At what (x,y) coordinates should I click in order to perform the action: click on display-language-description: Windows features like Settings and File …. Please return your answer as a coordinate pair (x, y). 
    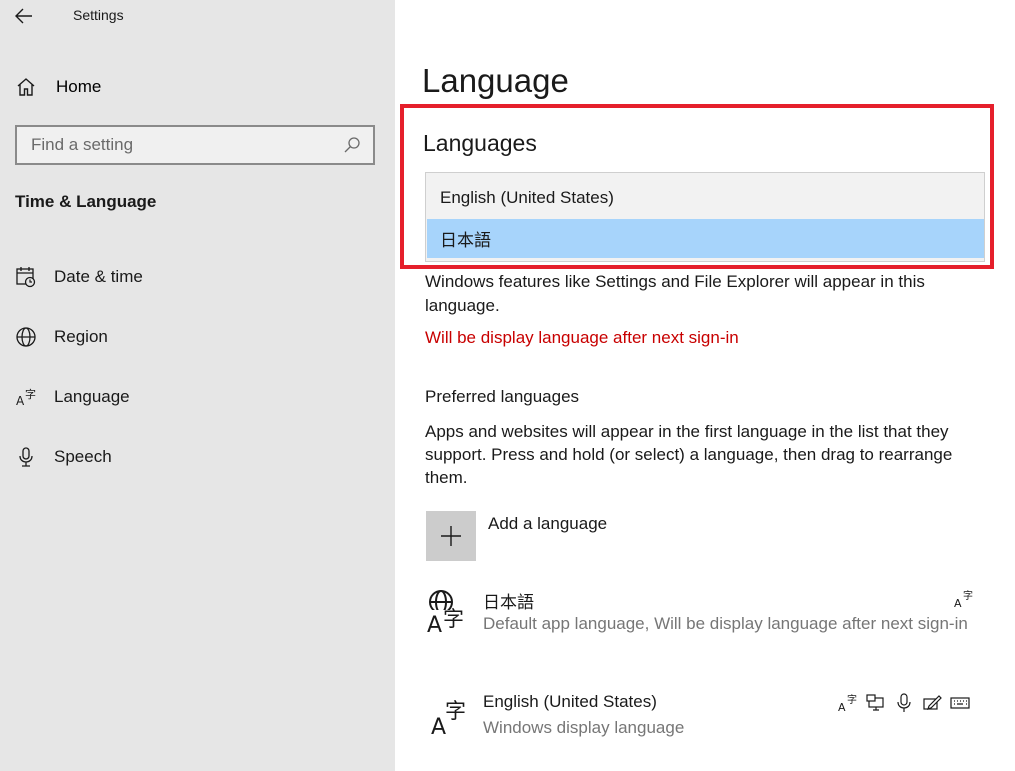
    Looking at the image, I should click on (675, 293).